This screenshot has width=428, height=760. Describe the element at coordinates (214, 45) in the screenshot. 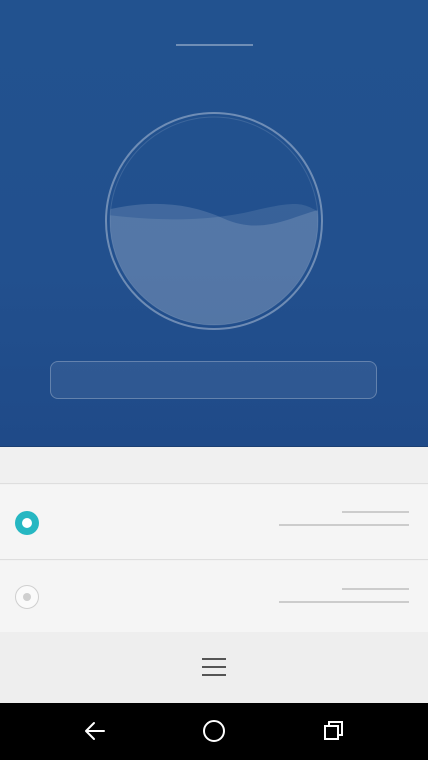

I see `hero-title-placeholder` at that location.